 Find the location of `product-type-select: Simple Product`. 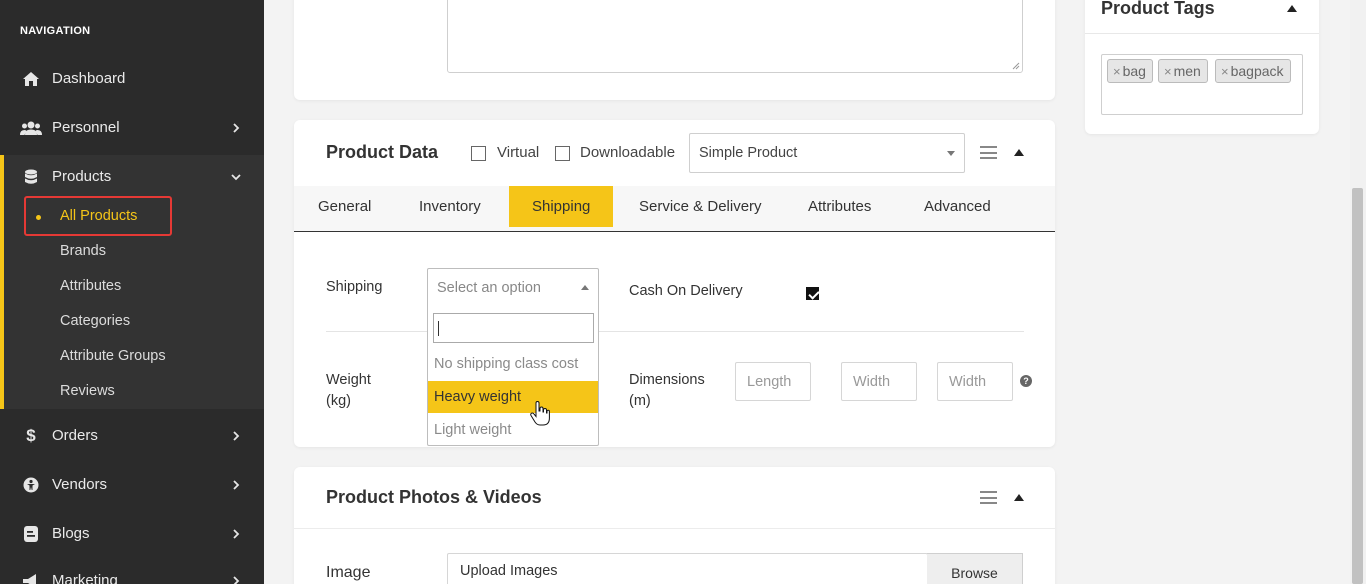

product-type-select: Simple Product is located at coordinates (827, 153).